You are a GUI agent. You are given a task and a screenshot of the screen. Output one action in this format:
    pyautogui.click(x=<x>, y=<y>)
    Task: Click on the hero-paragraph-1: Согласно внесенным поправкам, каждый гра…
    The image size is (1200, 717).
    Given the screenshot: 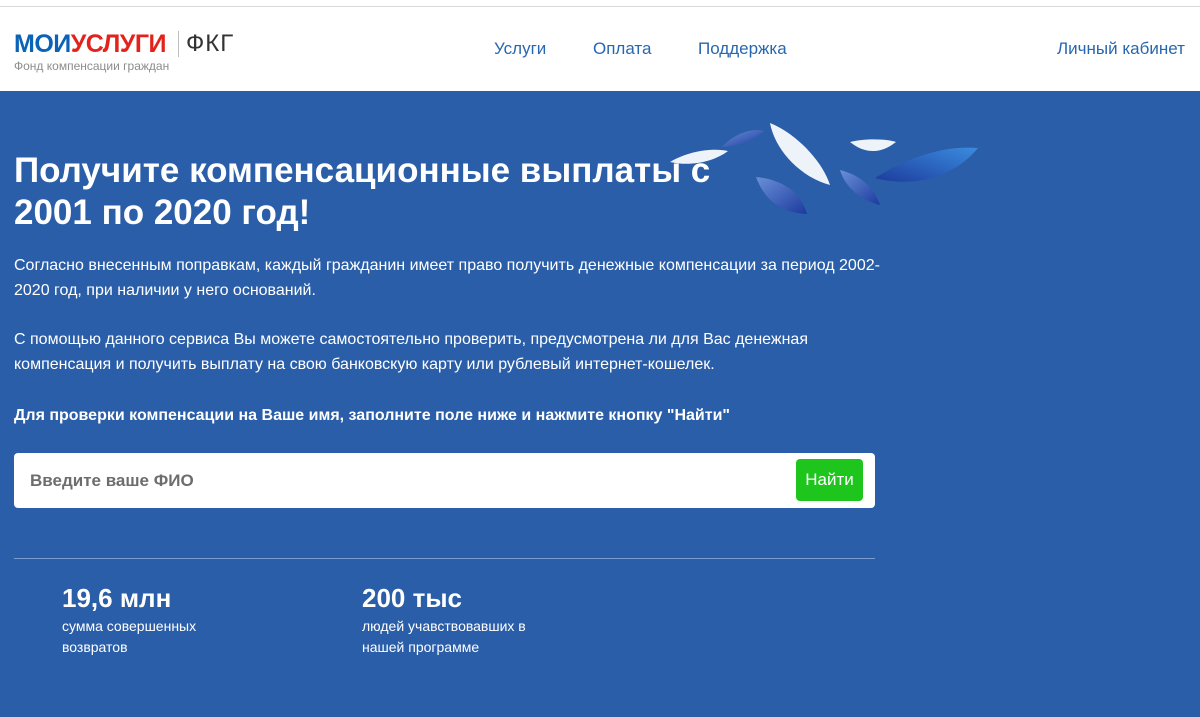 What is the action you would take?
    pyautogui.click(x=447, y=278)
    